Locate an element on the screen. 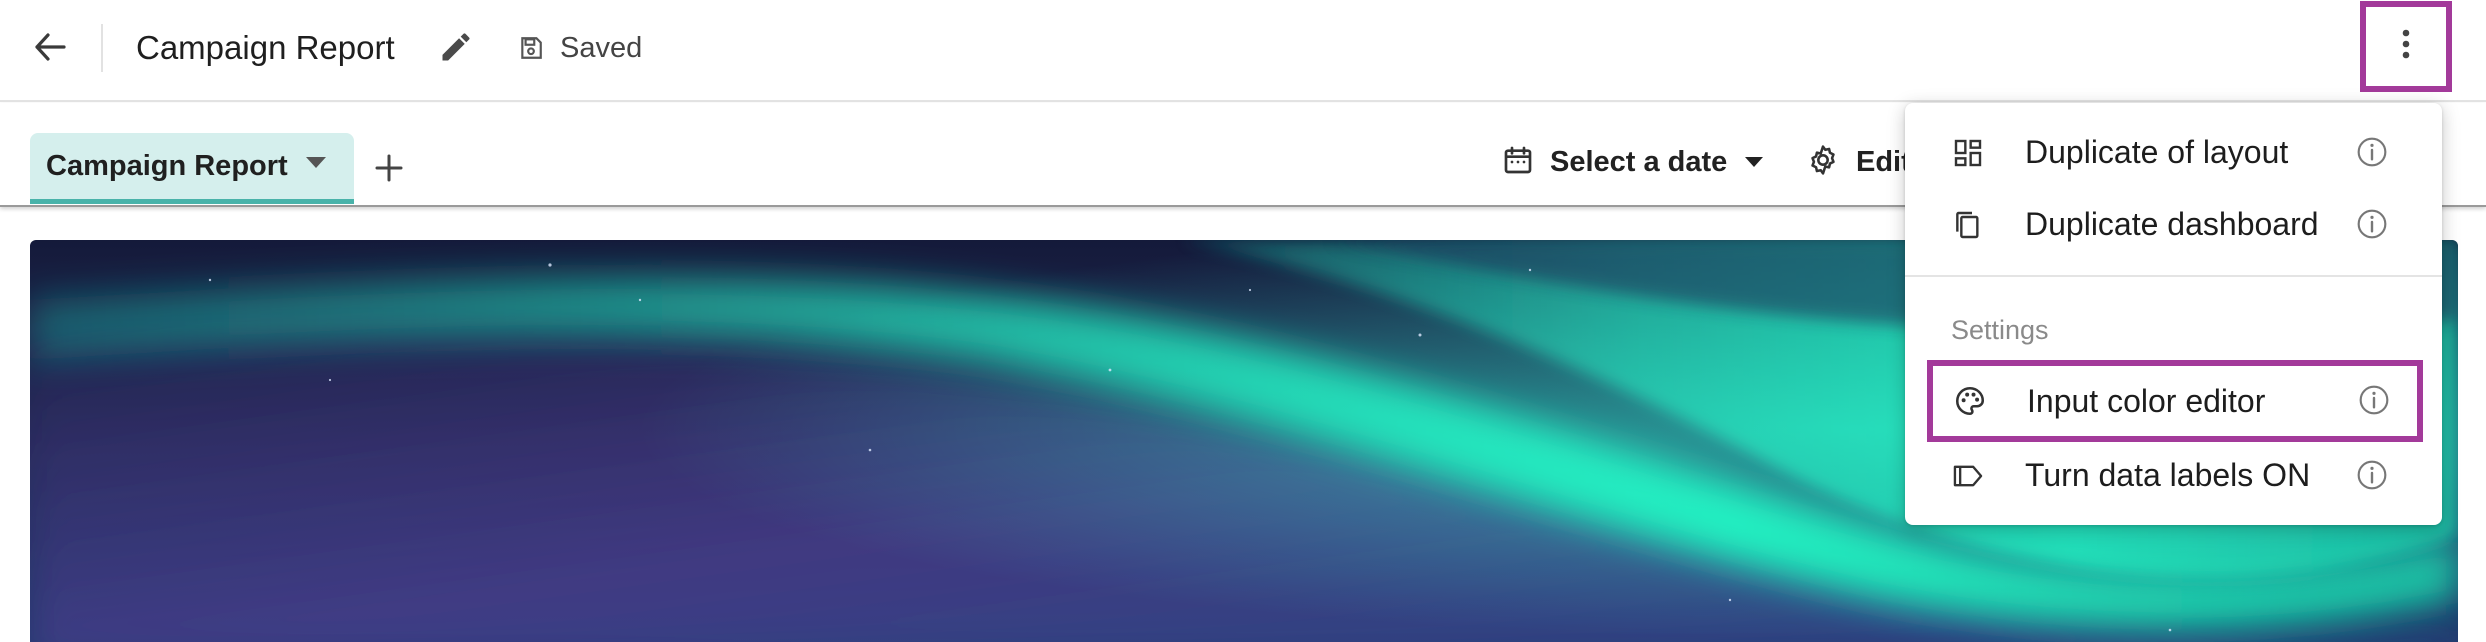 This screenshot has height=642, width=2486. add-tab-button is located at coordinates (389, 170).